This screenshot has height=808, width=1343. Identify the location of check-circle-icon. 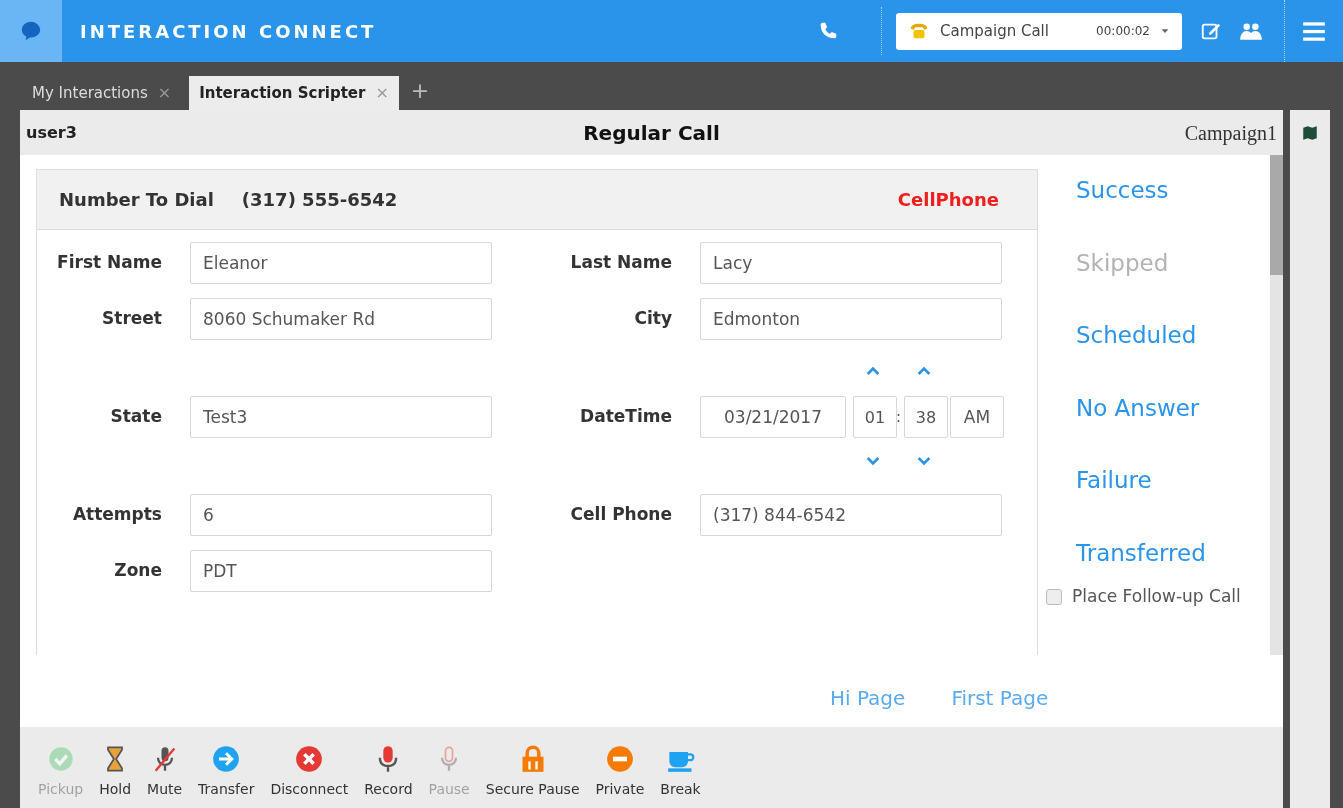
(60, 759).